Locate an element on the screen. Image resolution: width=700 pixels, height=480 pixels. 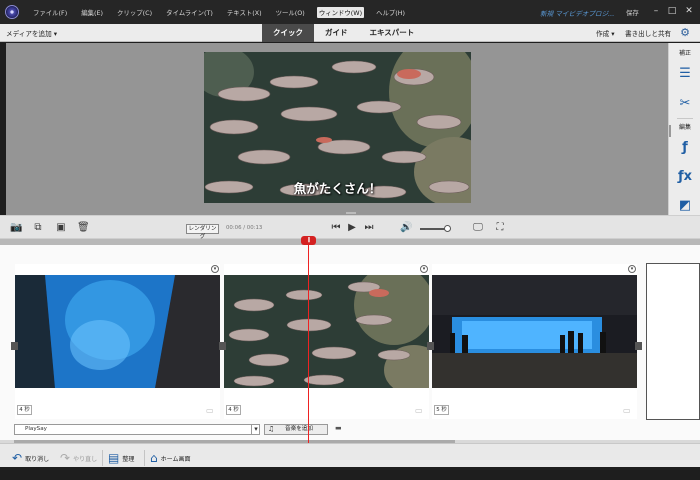
empty-clip-slot is located at coordinates (673, 341).